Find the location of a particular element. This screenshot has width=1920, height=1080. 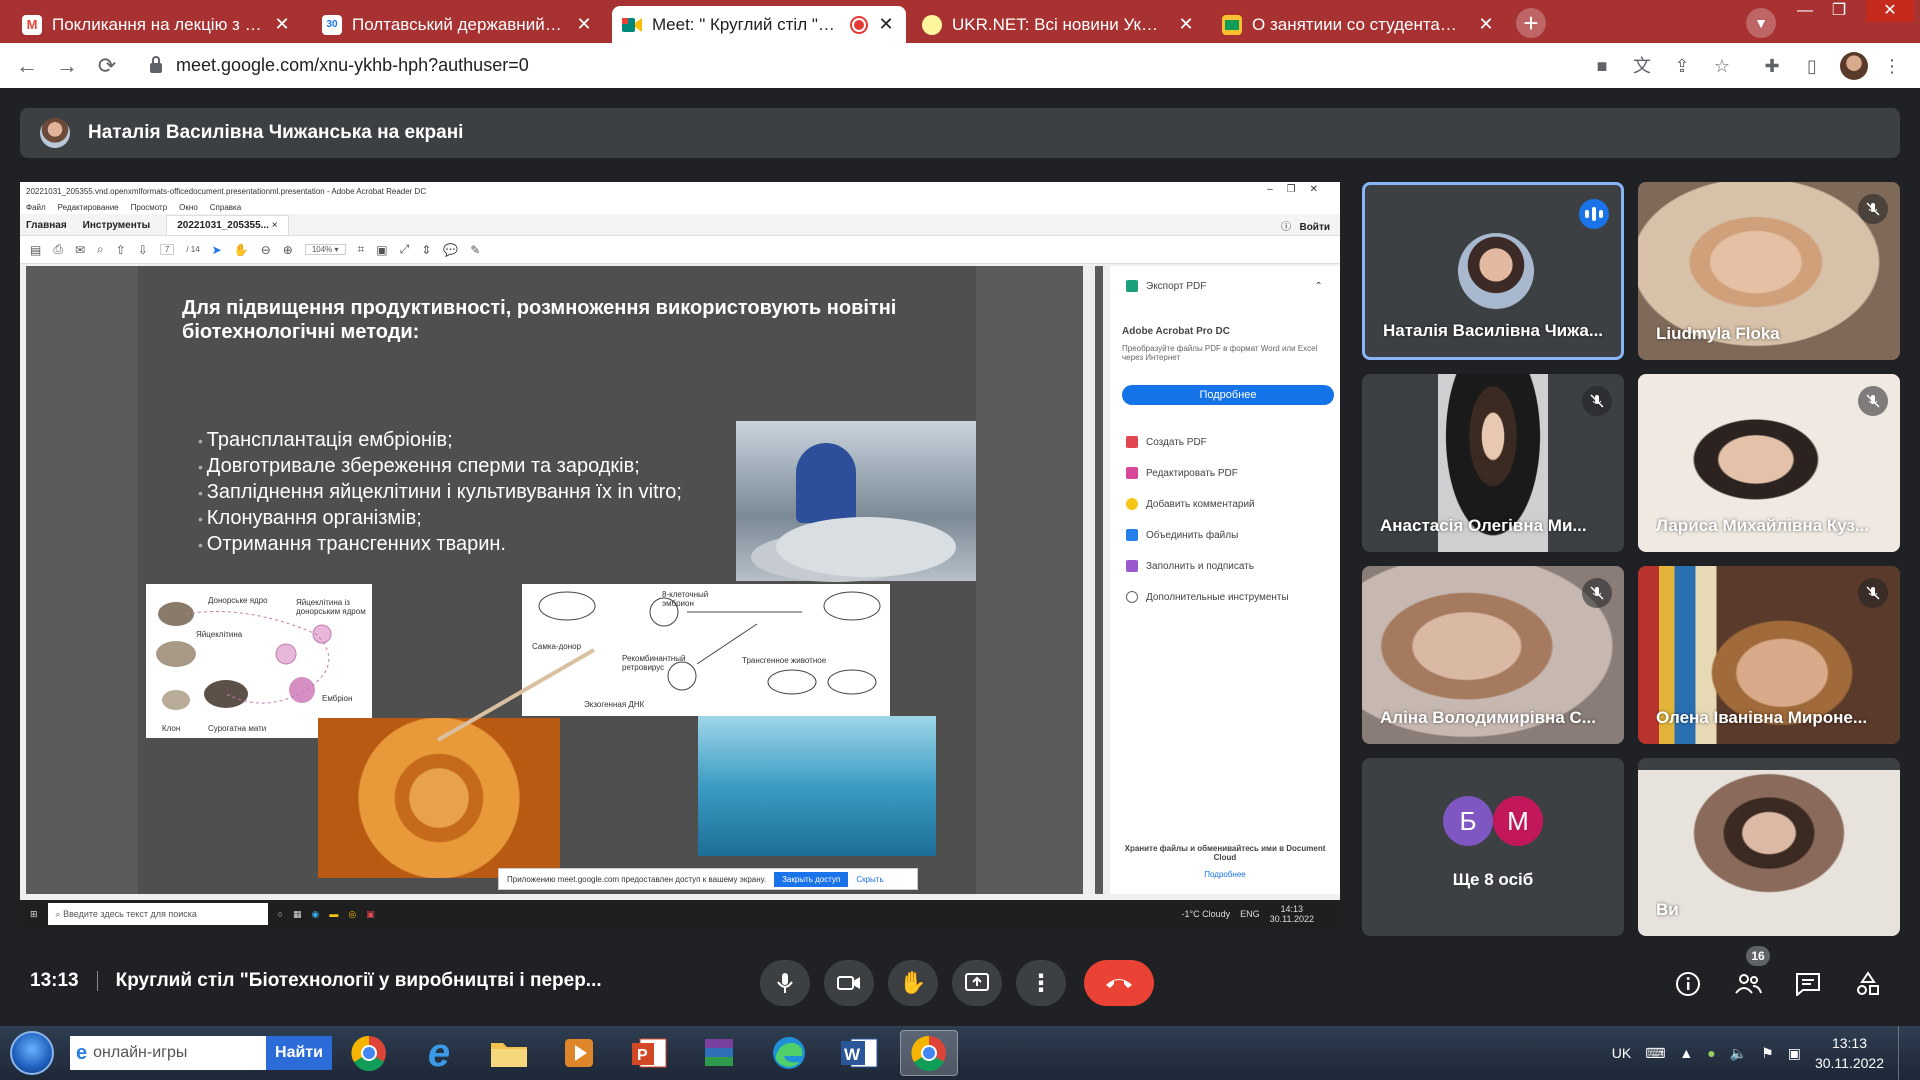

start-button is located at coordinates (32, 1053).